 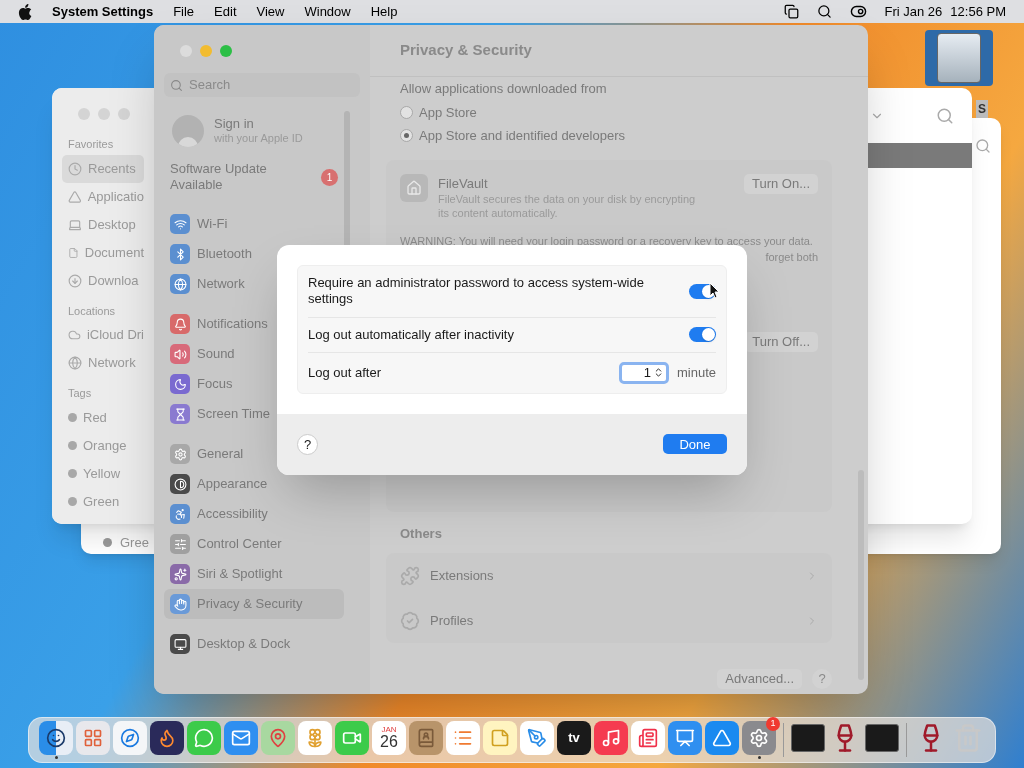 I want to click on envelope-icon, so click(x=241, y=738).